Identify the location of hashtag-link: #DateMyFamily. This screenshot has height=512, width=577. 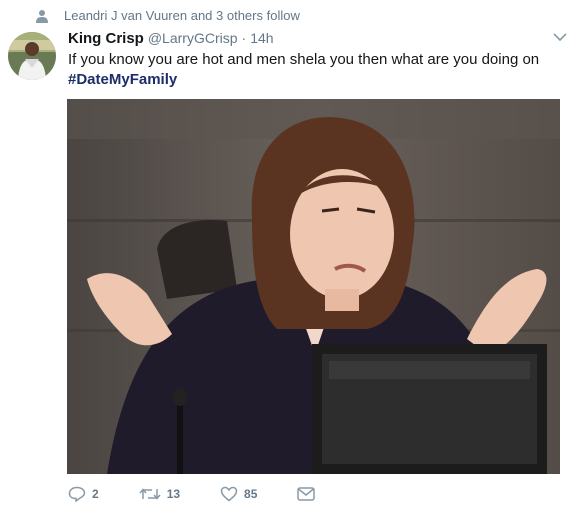
(313, 80).